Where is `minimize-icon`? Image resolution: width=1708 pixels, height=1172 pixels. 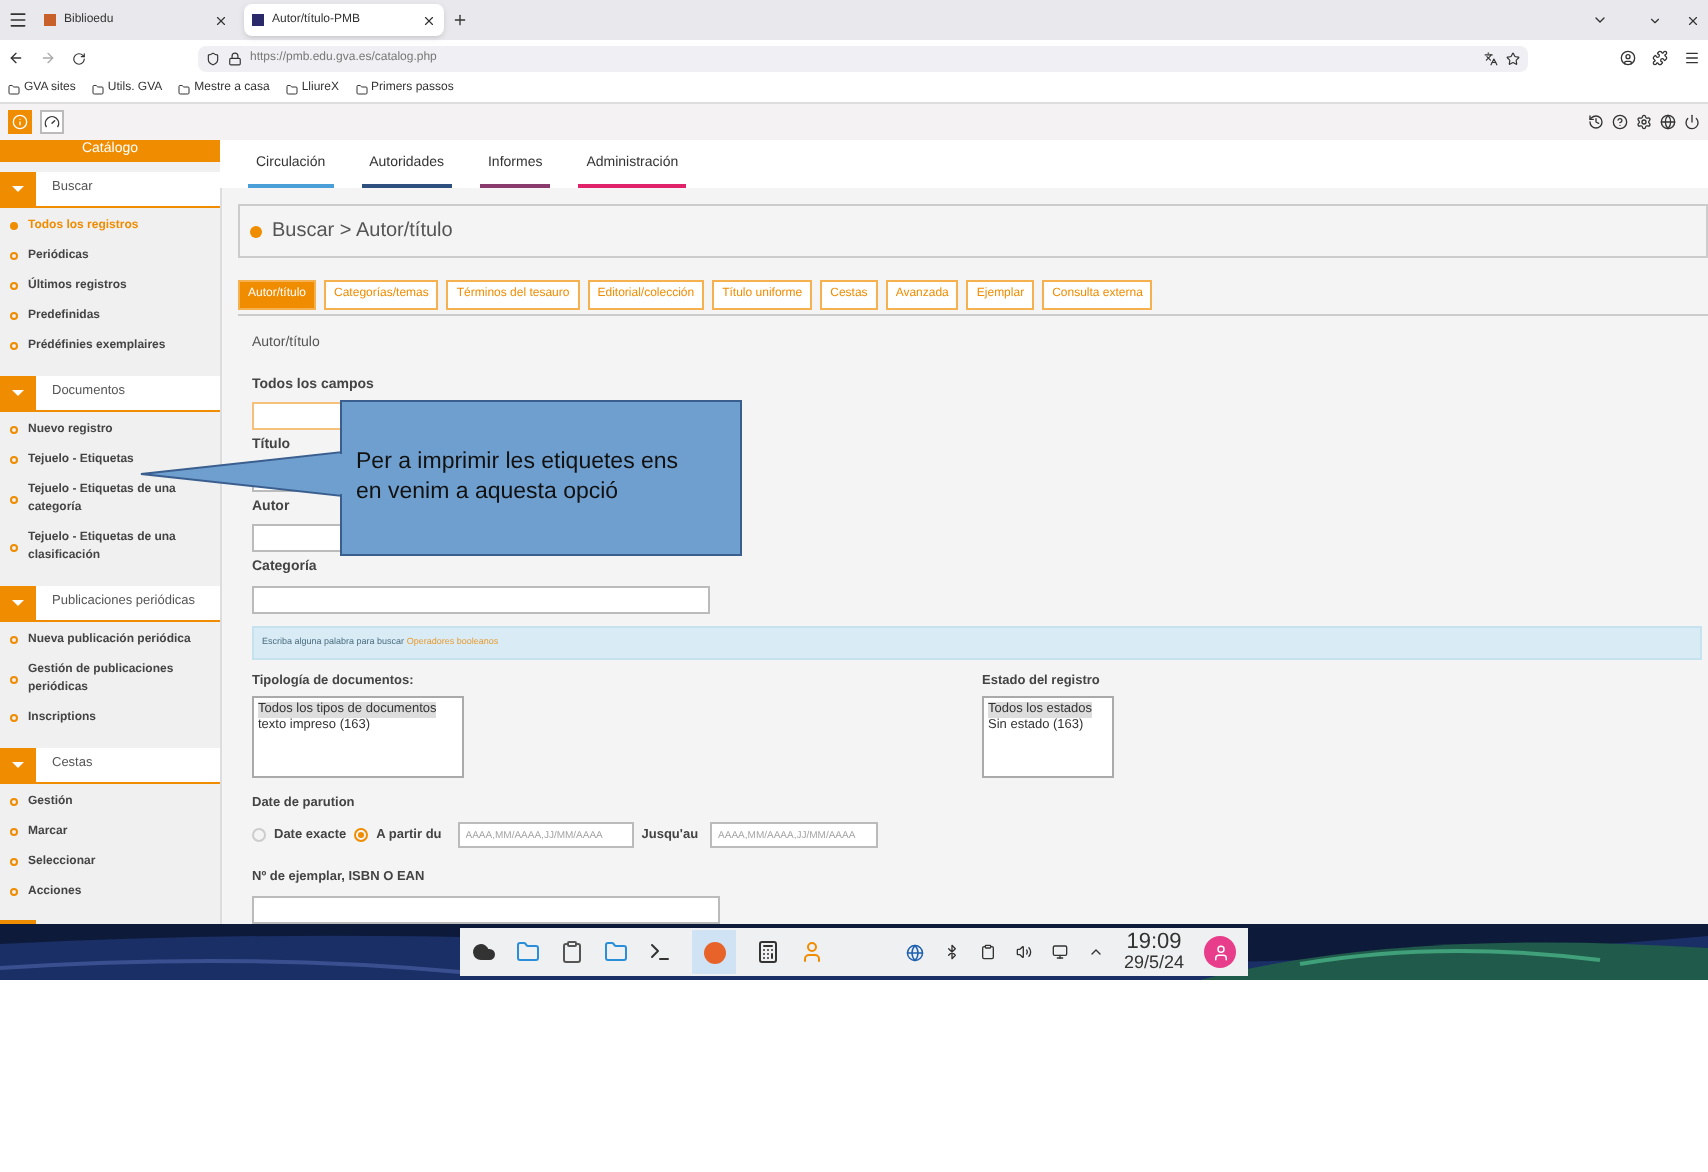 minimize-icon is located at coordinates (1655, 20).